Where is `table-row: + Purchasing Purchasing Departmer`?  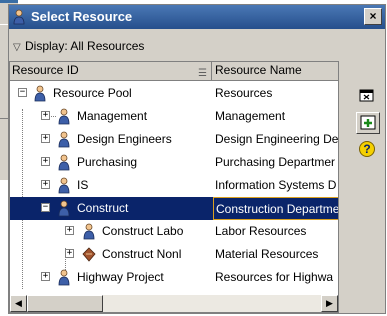
table-row: + Purchasing Purchasing Departmer is located at coordinates (174, 162).